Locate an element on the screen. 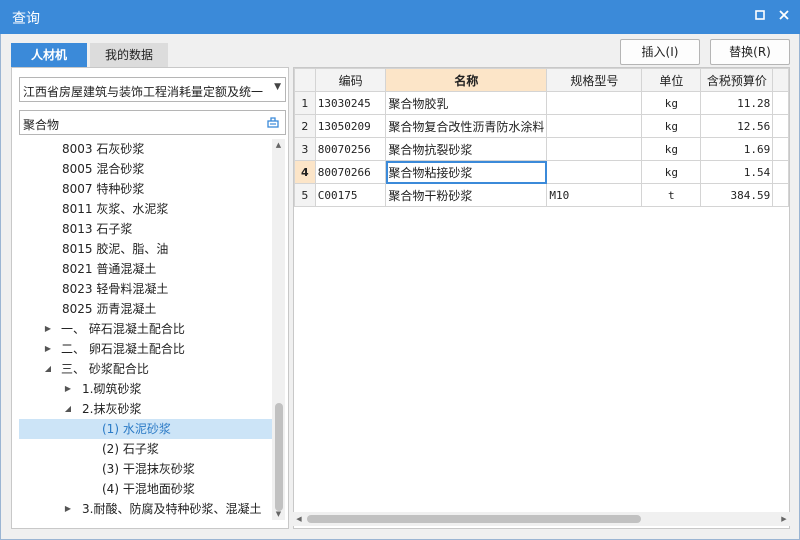 The height and width of the screenshot is (540, 800). clear-search-icon is located at coordinates (273, 122).